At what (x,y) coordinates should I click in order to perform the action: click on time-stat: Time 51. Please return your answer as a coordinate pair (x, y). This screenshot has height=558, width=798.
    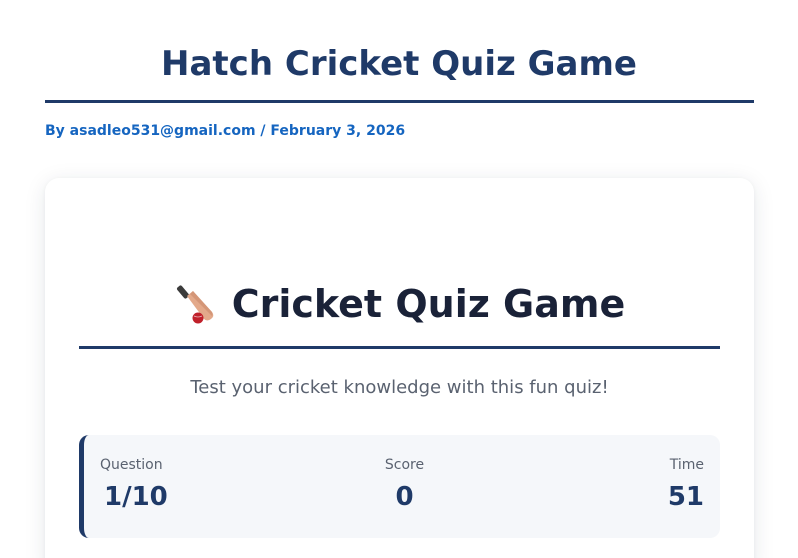
    Looking at the image, I should click on (686, 485).